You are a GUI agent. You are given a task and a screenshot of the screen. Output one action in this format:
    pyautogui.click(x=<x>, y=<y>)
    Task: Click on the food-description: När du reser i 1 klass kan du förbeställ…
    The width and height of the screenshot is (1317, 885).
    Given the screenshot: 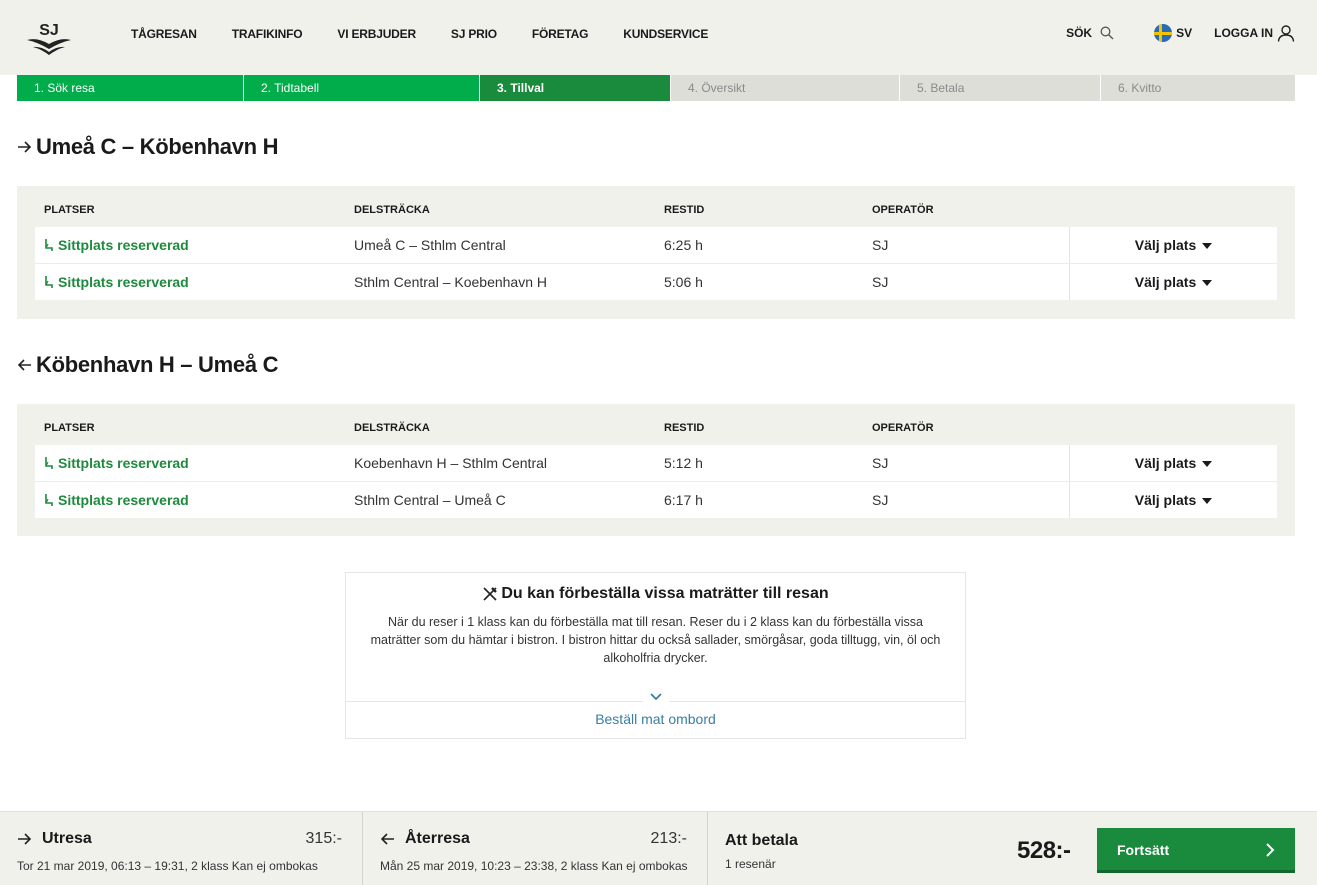 What is the action you would take?
    pyautogui.click(x=655, y=640)
    